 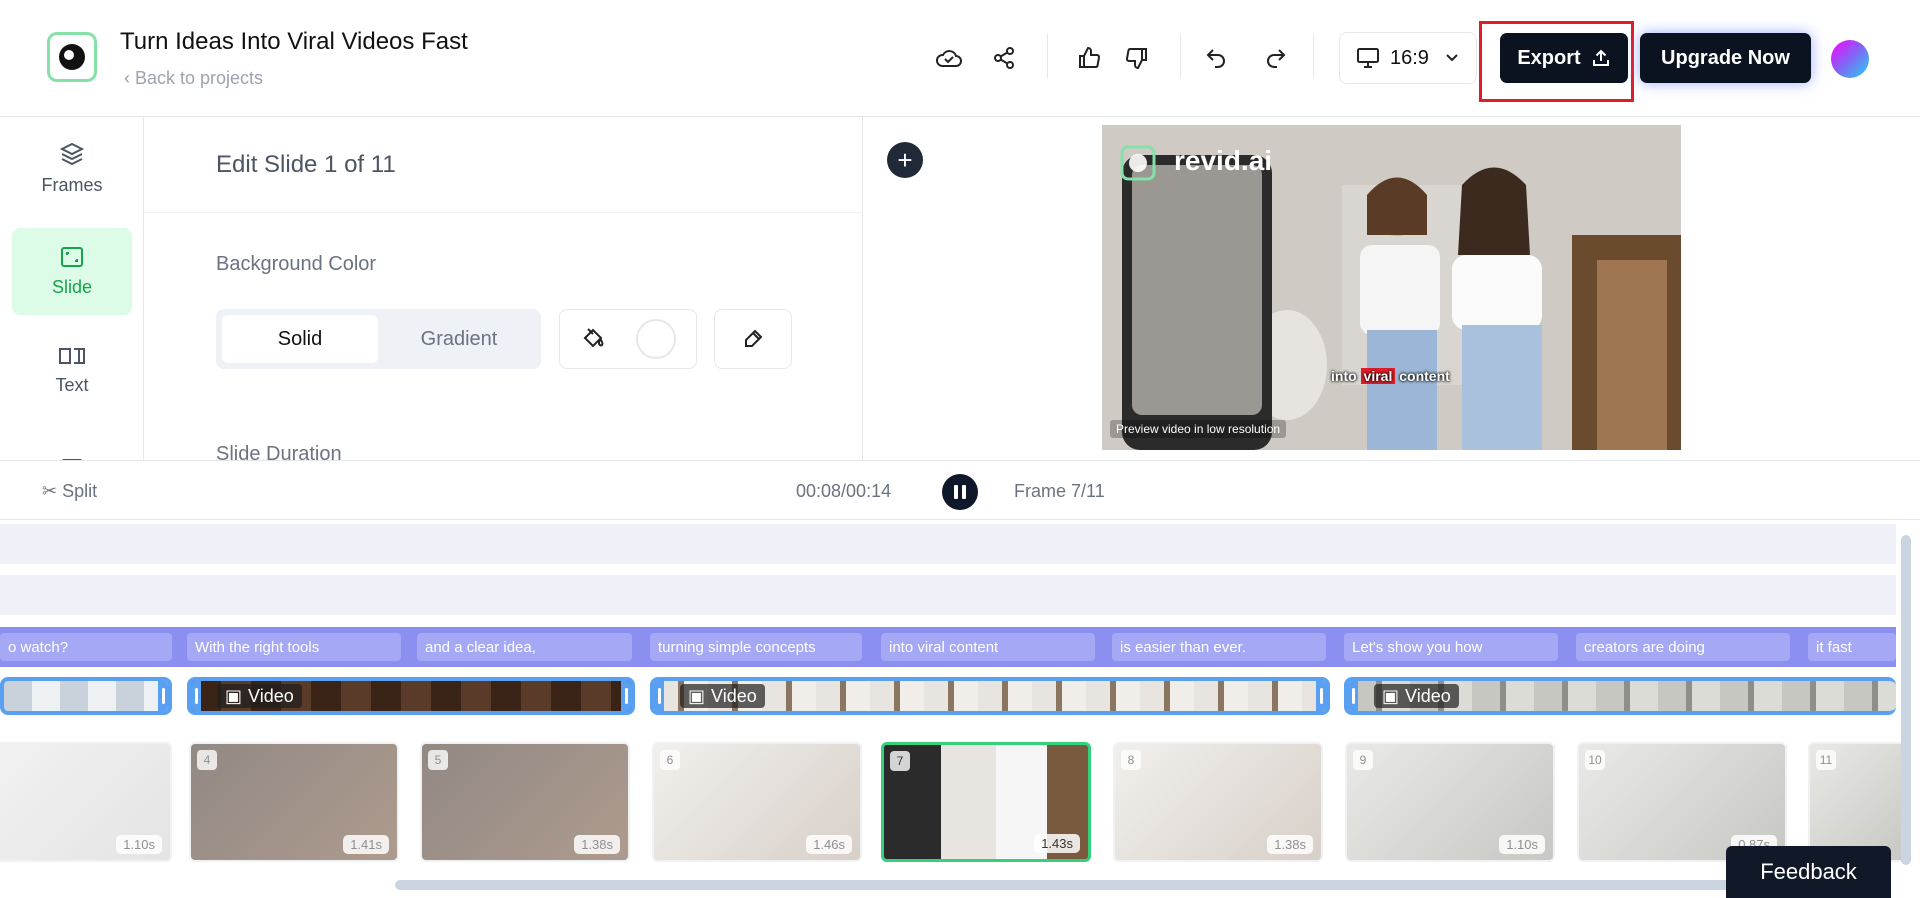 What do you see at coordinates (300, 339) in the screenshot?
I see `solid-option: Solid` at bounding box center [300, 339].